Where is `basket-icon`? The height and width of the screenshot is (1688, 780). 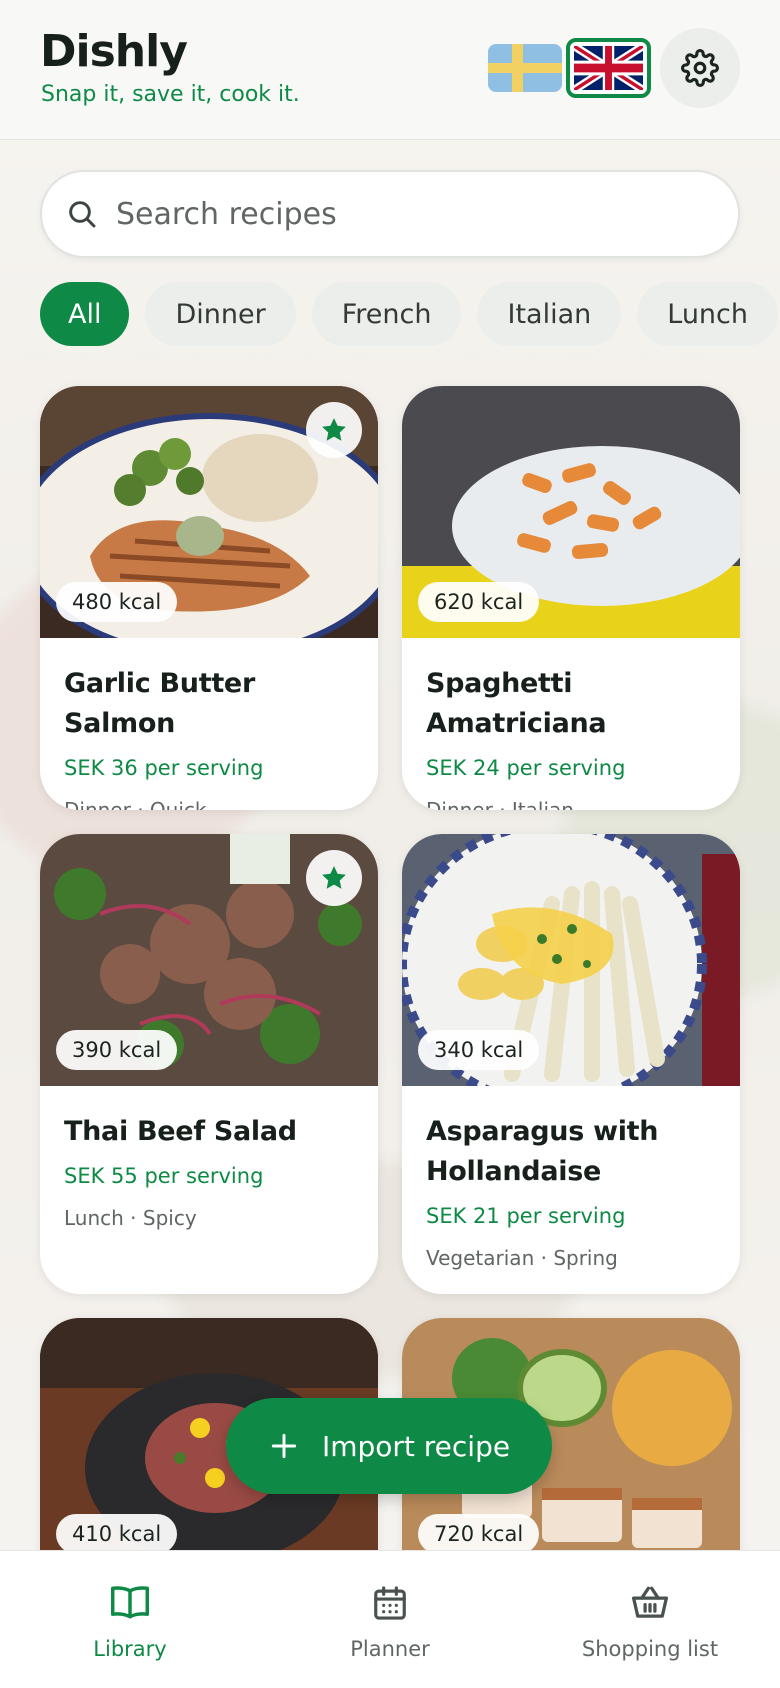 basket-icon is located at coordinates (650, 1602).